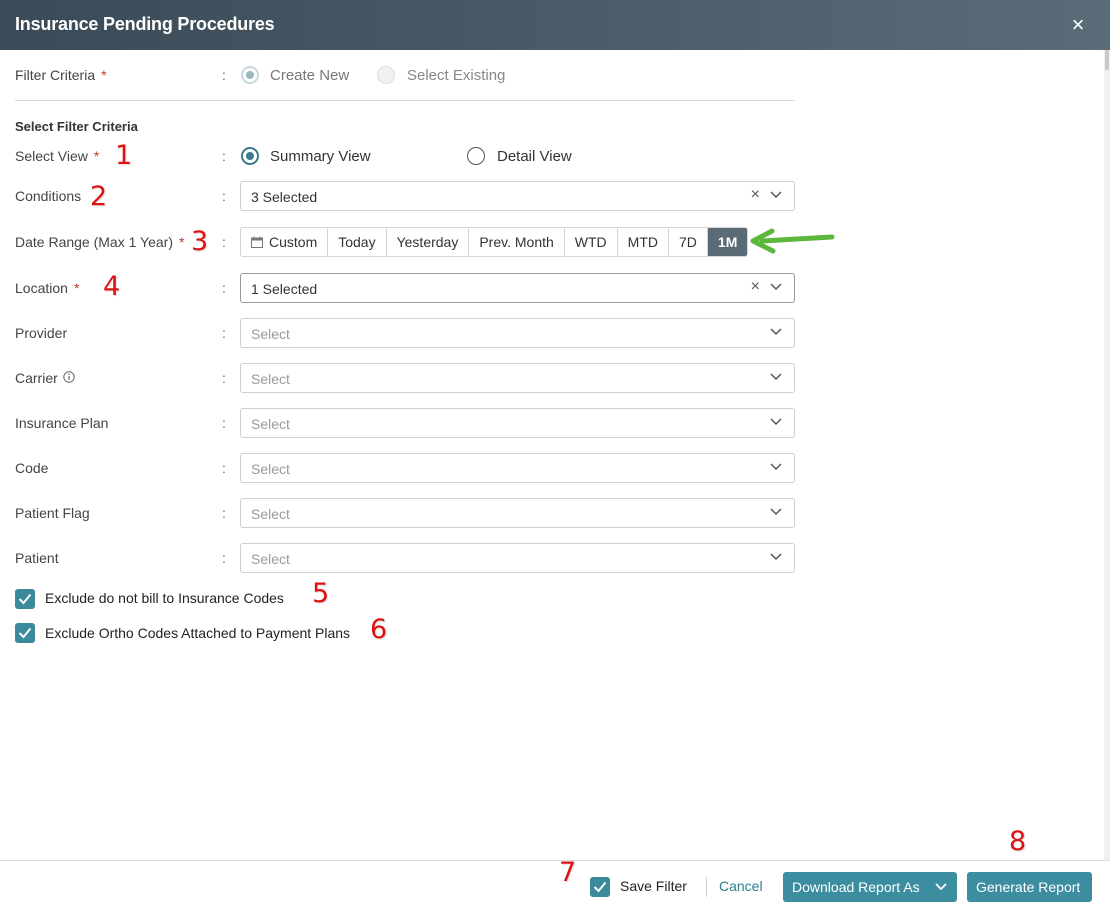  What do you see at coordinates (284, 197) in the screenshot?
I see `conditions-value: 3 Selected` at bounding box center [284, 197].